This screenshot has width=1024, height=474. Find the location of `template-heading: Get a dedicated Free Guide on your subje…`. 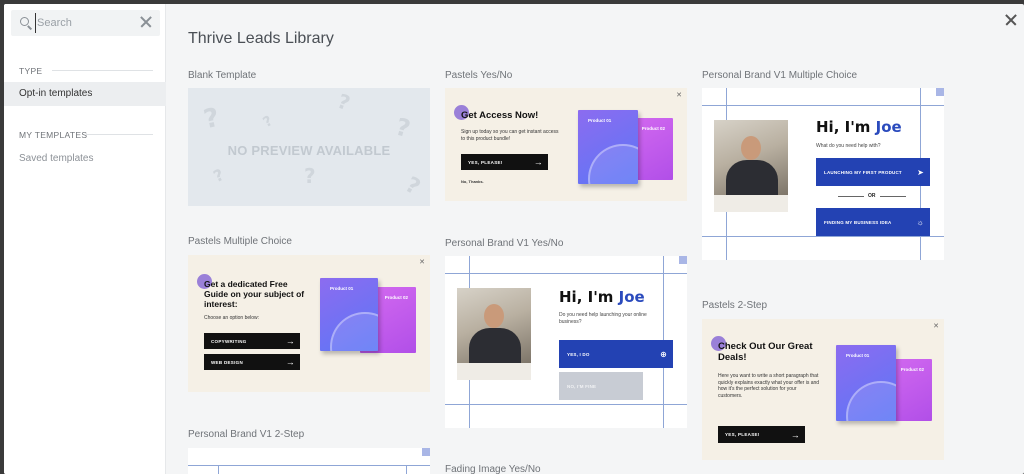

template-heading: Get a dedicated Free Guide on your subje… is located at coordinates (254, 294).